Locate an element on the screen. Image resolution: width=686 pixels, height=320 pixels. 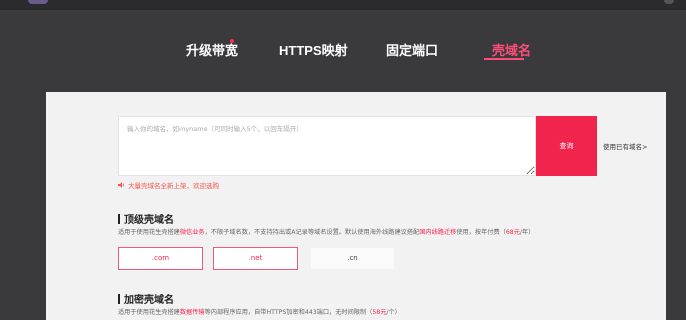
top-level-title-text: 顶级壳域名 is located at coordinates (149, 220).